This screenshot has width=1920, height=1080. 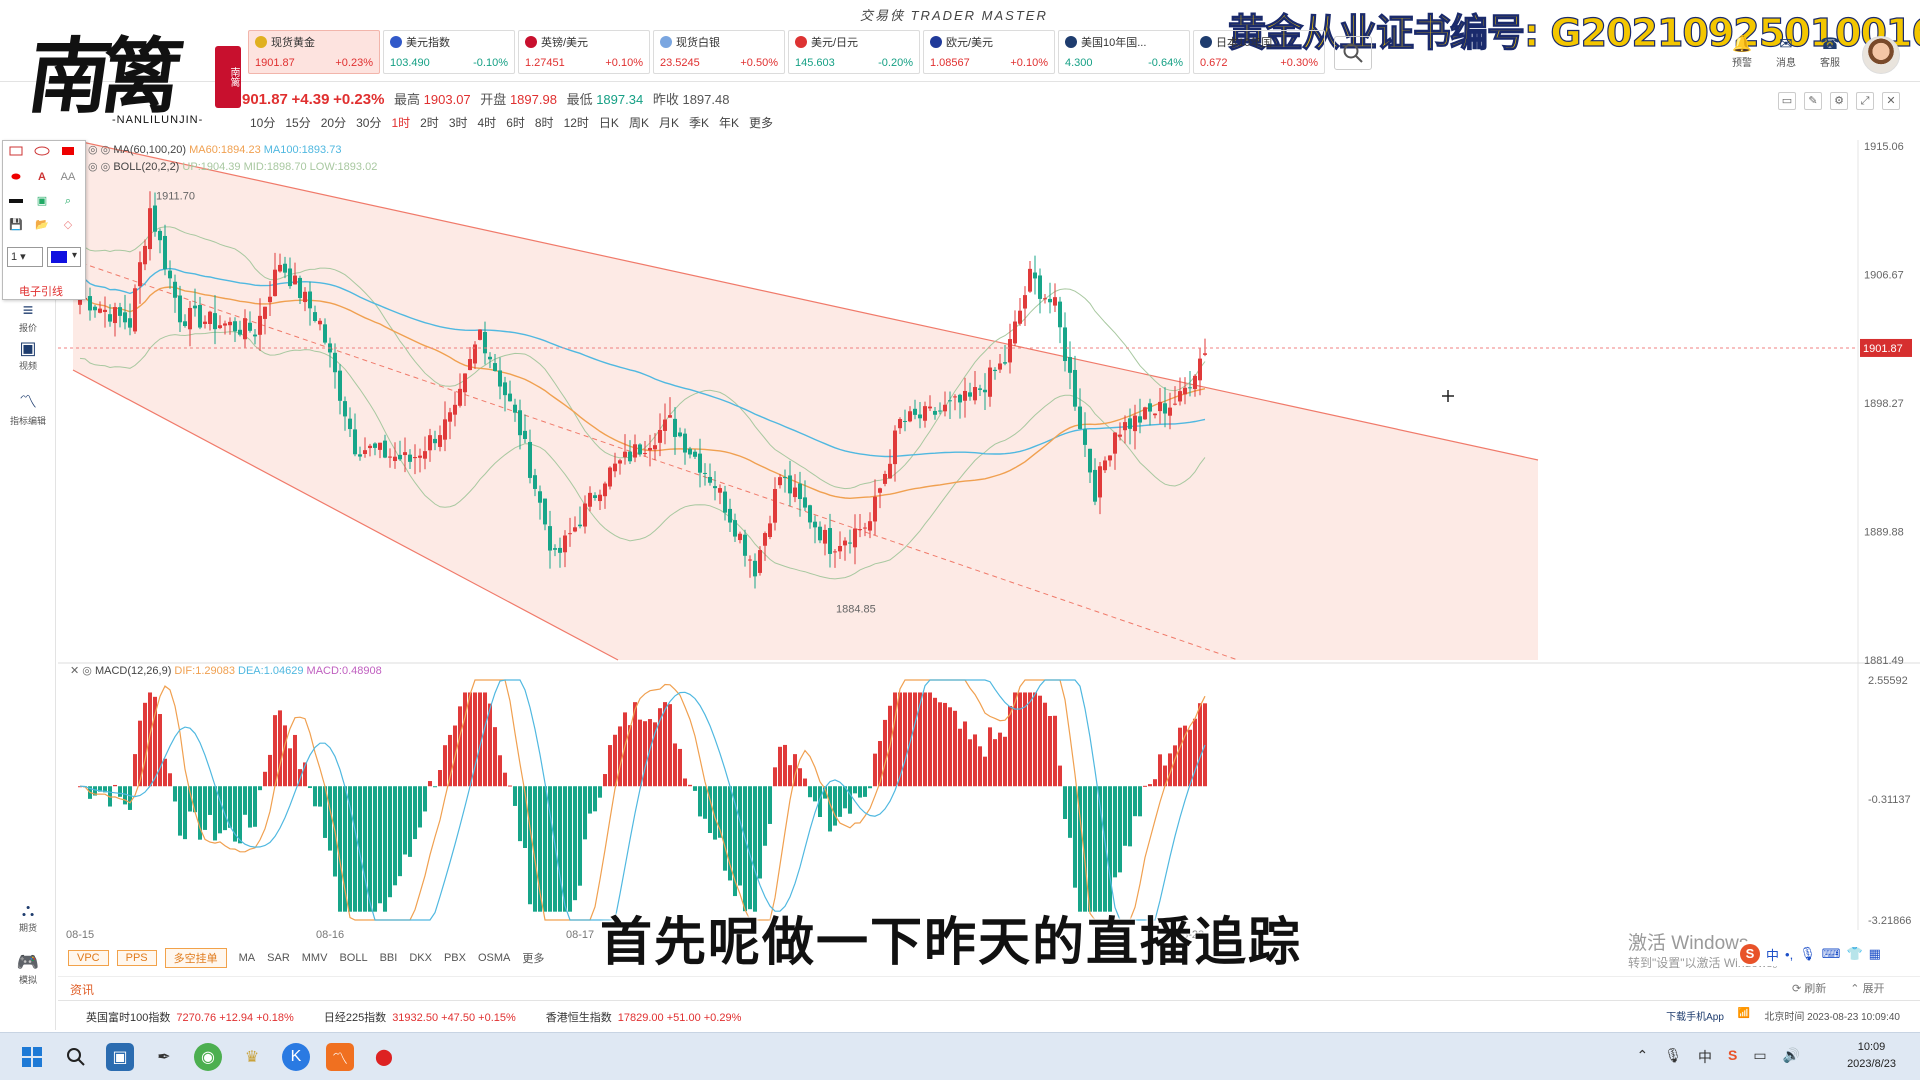 What do you see at coordinates (315, 958) in the screenshot?
I see `indicator-option: MMV` at bounding box center [315, 958].